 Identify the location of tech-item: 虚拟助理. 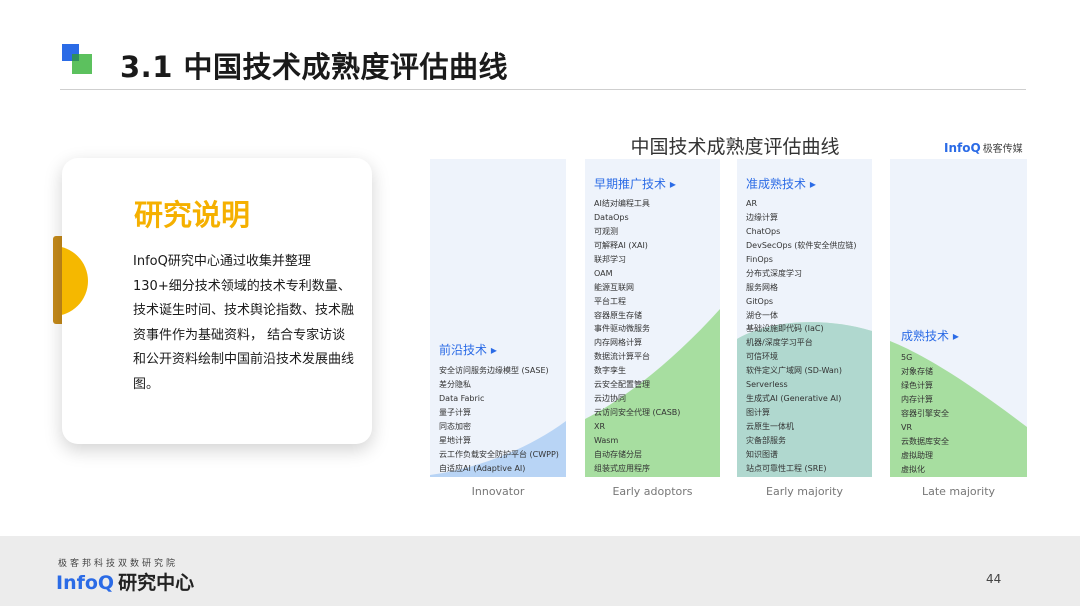
(917, 455).